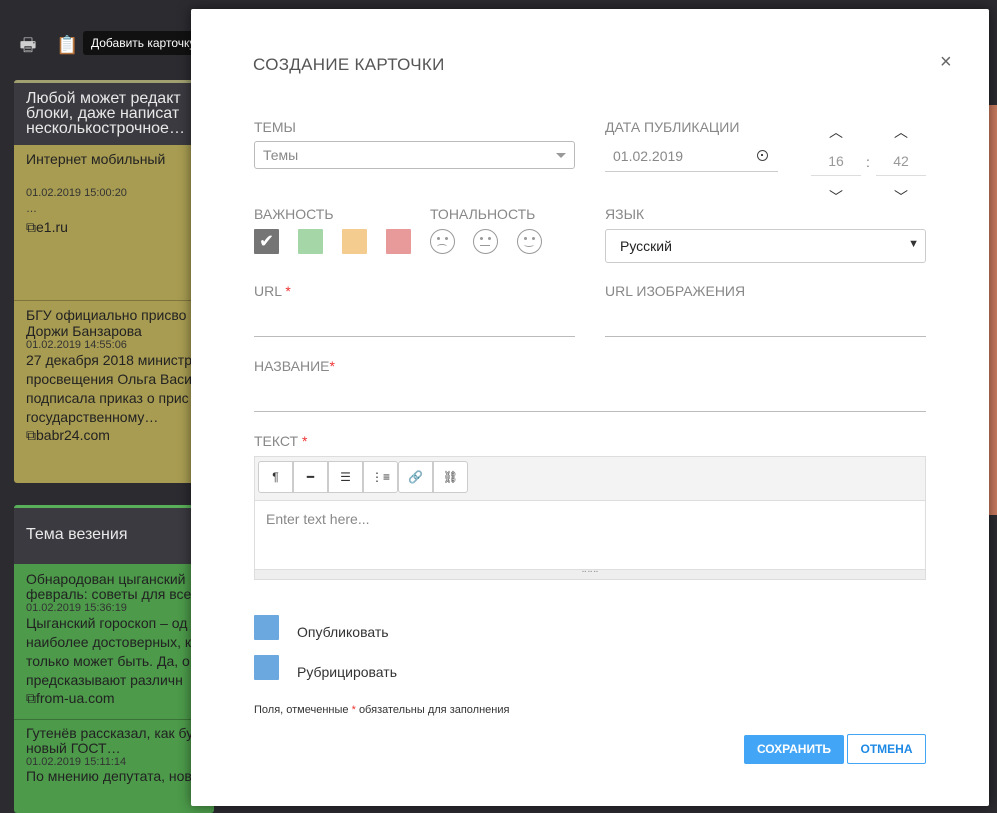 Image resolution: width=997 pixels, height=813 pixels. What do you see at coordinates (913, 244) in the screenshot?
I see `caret-down-icon: ▼` at bounding box center [913, 244].